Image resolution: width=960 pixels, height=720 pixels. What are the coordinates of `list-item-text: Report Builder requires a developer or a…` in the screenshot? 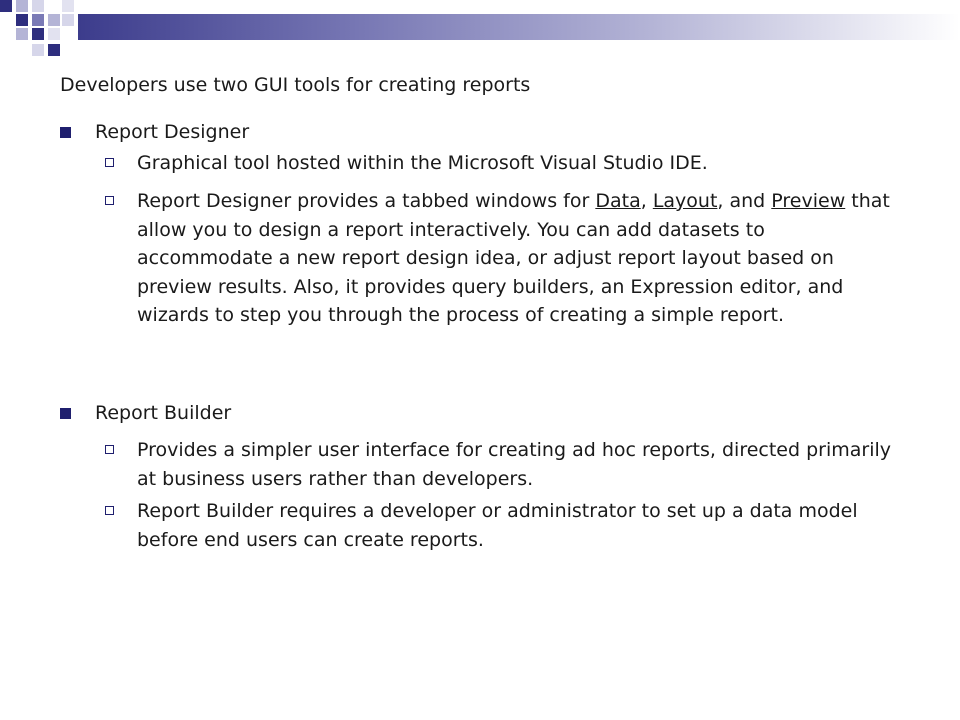 It's located at (497, 525).